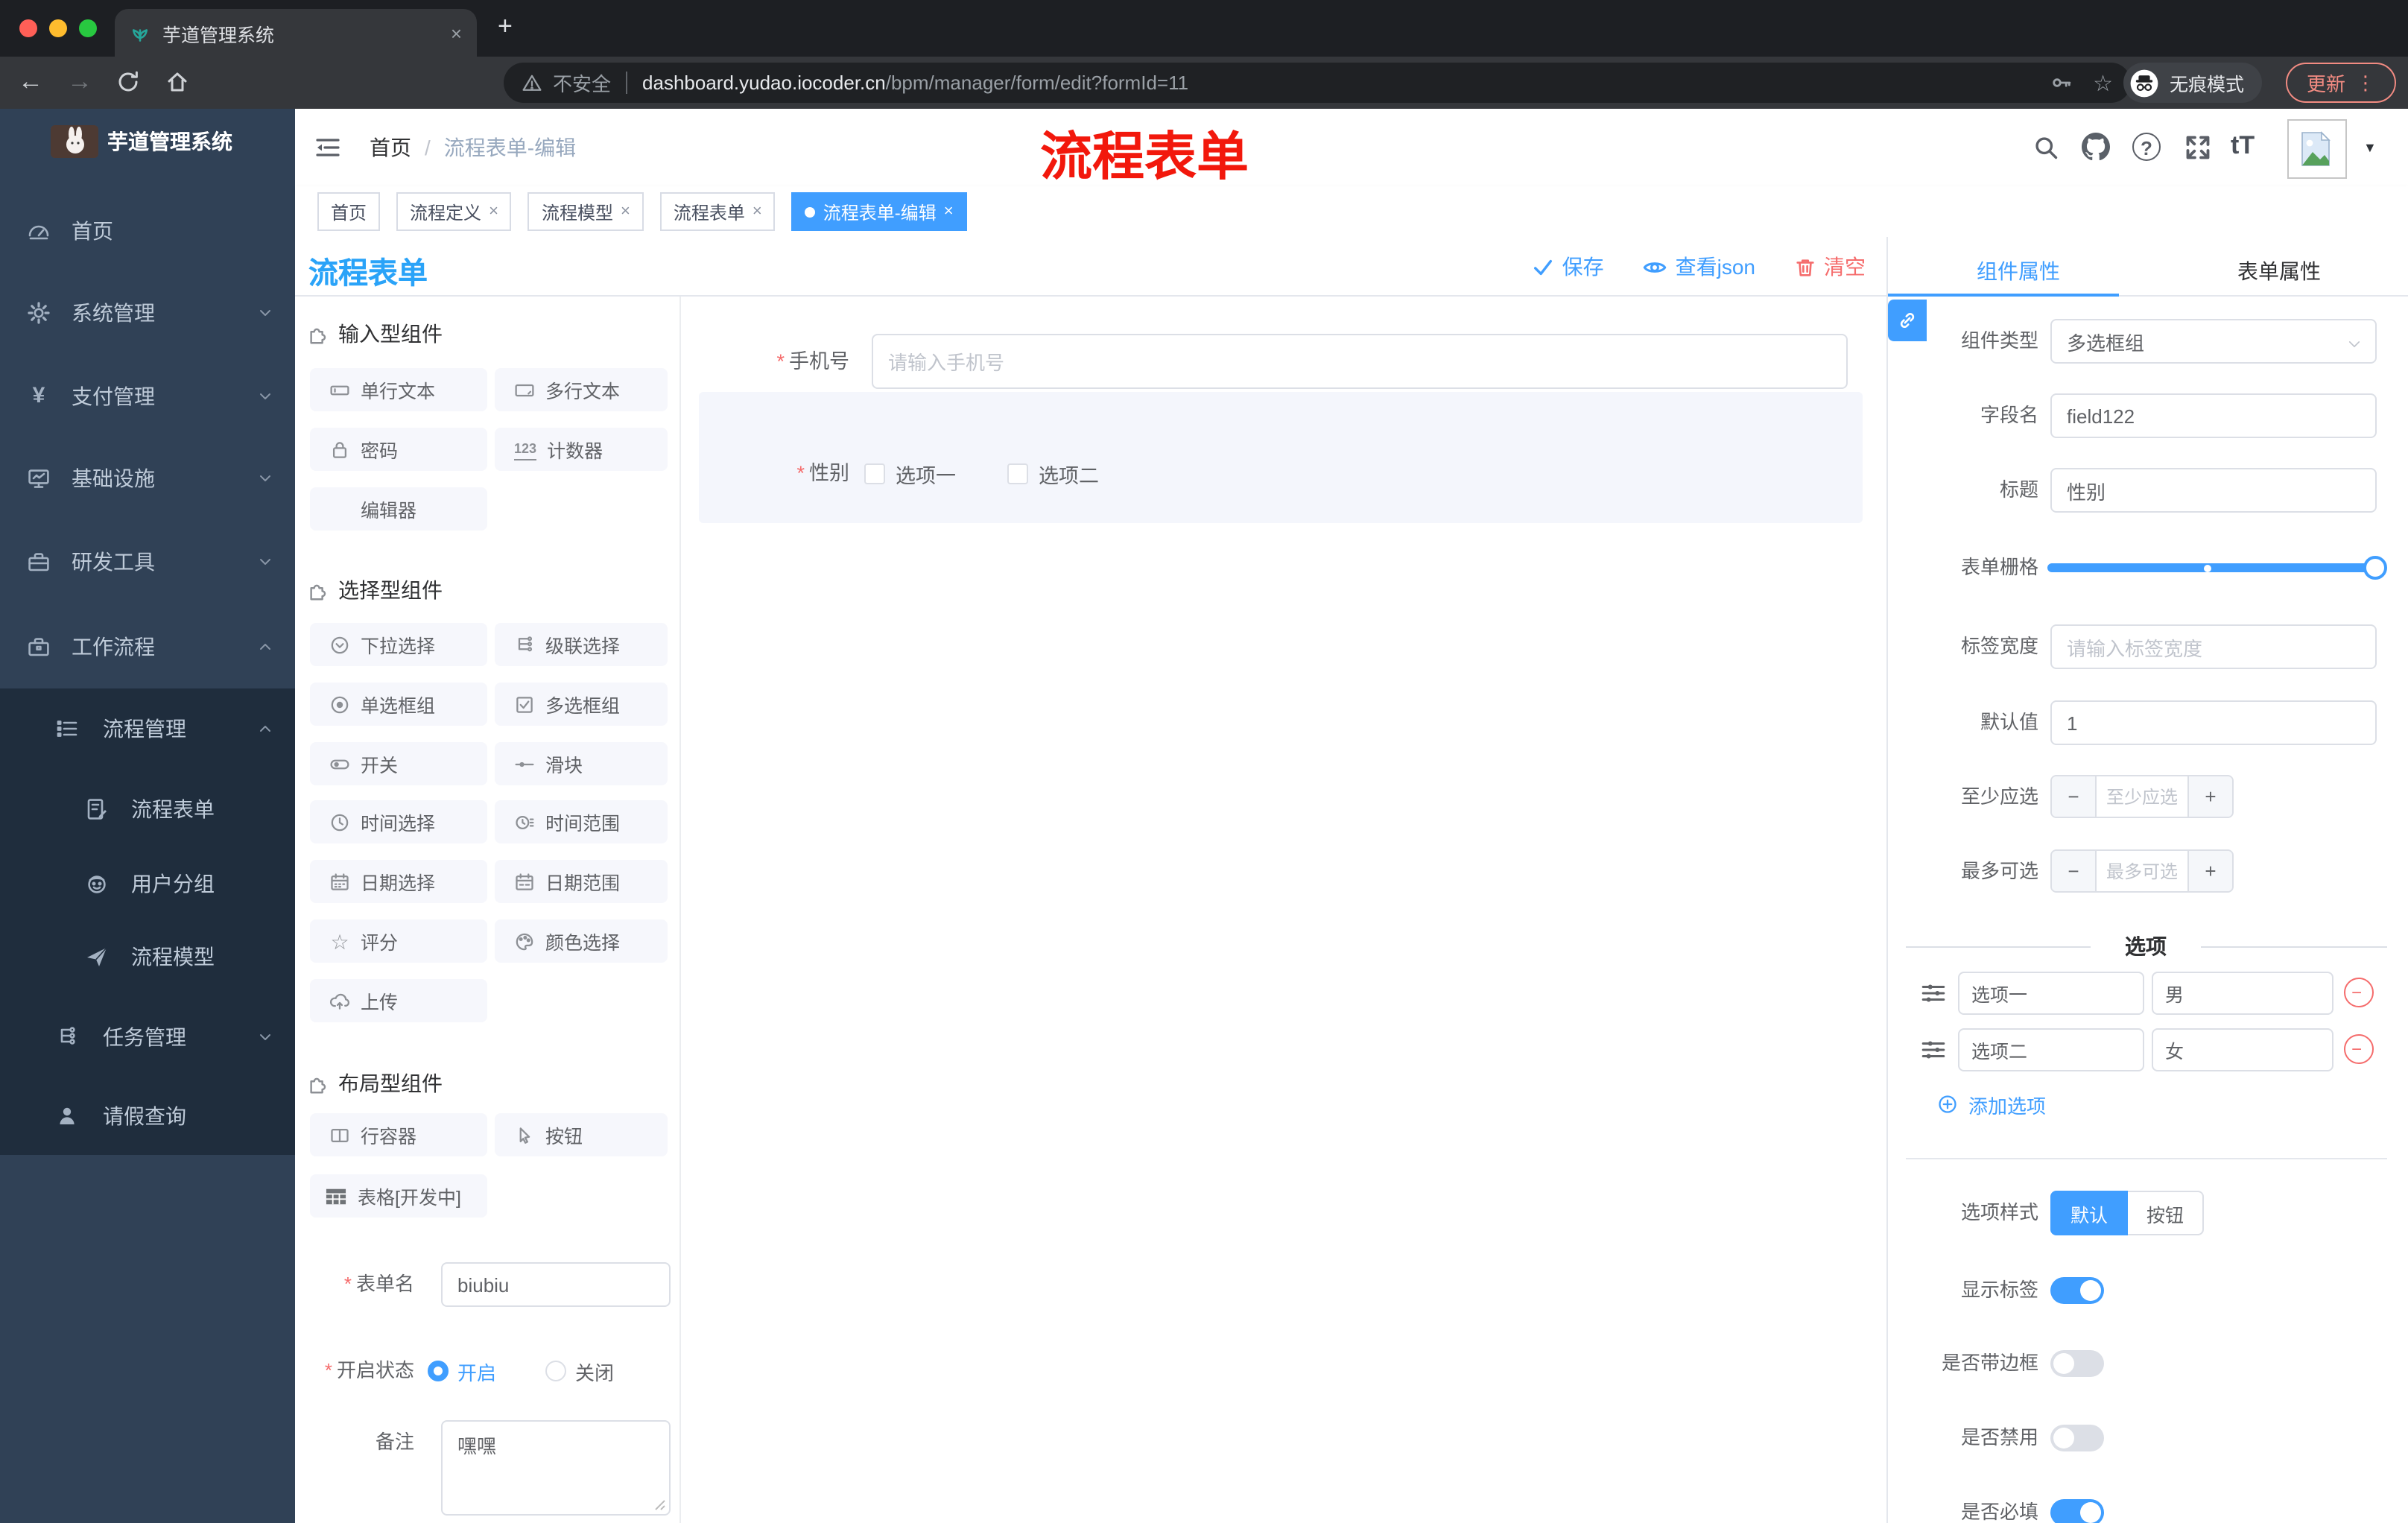 Image resolution: width=2408 pixels, height=1523 pixels. What do you see at coordinates (2213, 342) in the screenshot?
I see `type-select: 多选框组` at bounding box center [2213, 342].